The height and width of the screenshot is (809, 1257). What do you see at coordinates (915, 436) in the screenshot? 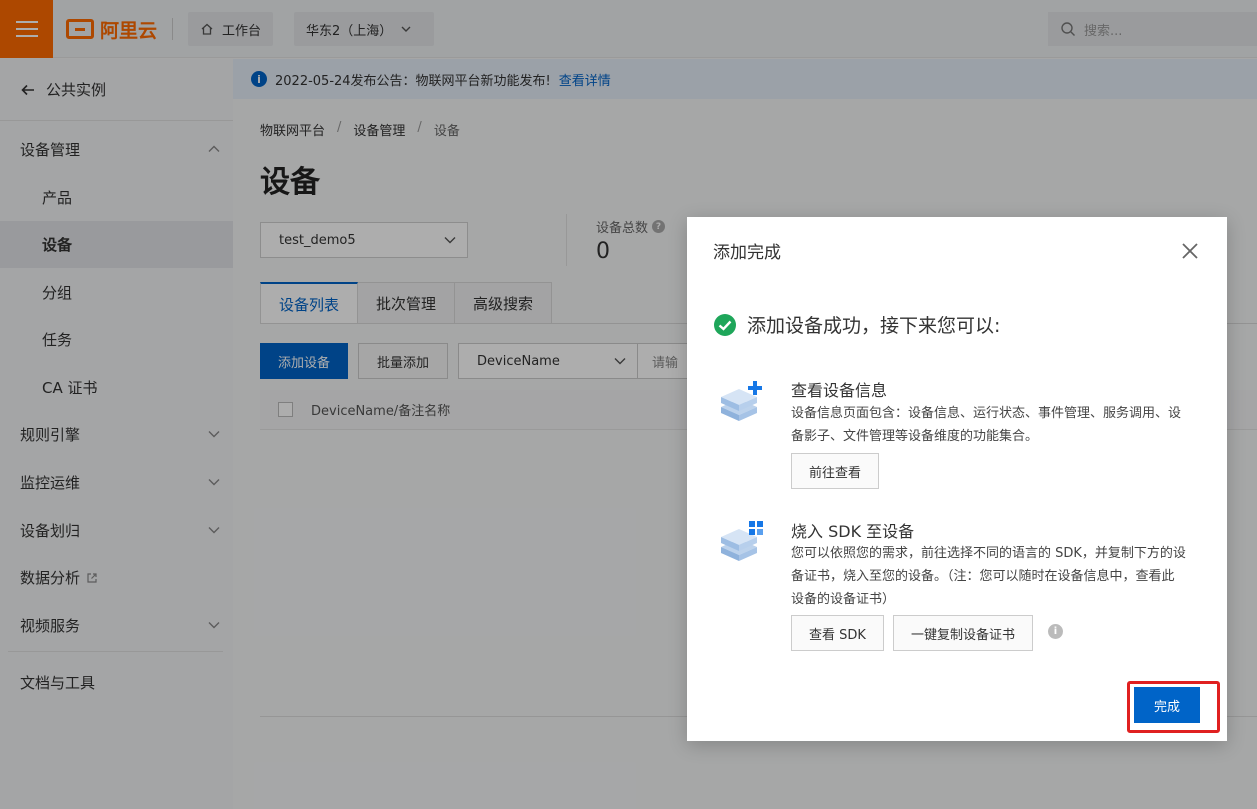
I see `desc-line: 备影子、文件管理等设备维度的功能集合。` at bounding box center [915, 436].